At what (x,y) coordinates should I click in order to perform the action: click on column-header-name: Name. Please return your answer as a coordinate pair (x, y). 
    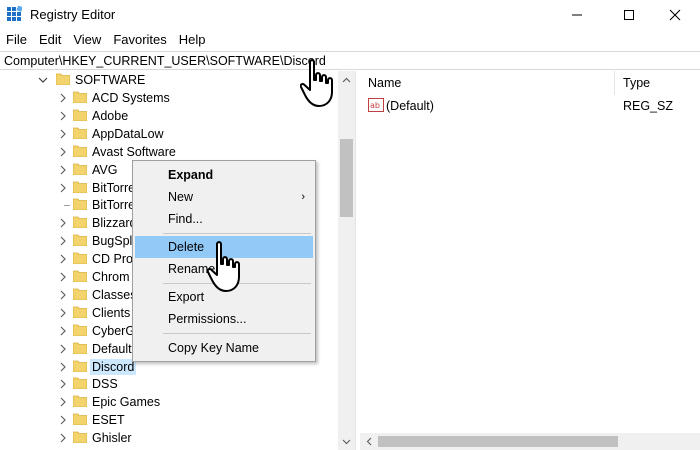
    Looking at the image, I should click on (487, 83).